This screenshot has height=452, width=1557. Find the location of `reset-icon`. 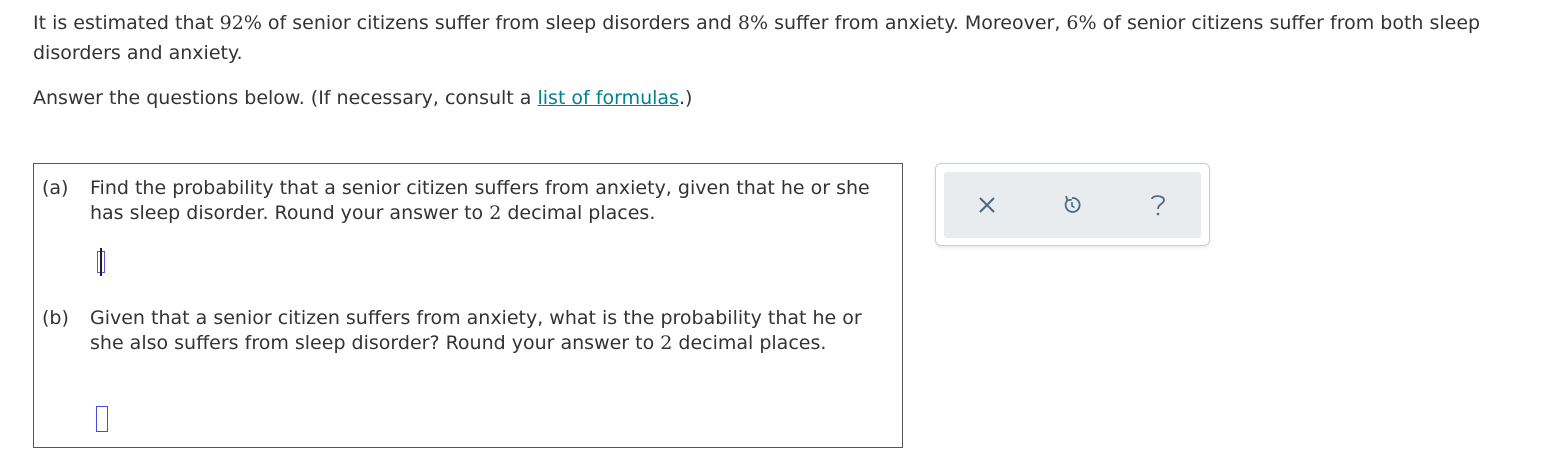

reset-icon is located at coordinates (1072, 204).